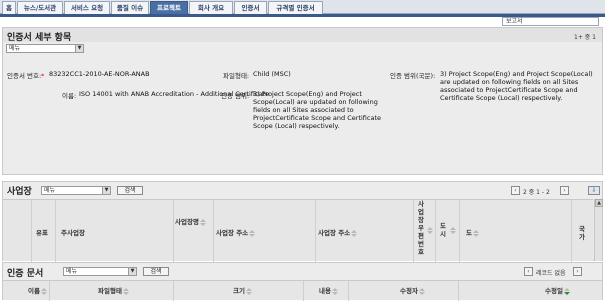  I want to click on cert-number-label: 인증서 번호:*, so click(26, 76).